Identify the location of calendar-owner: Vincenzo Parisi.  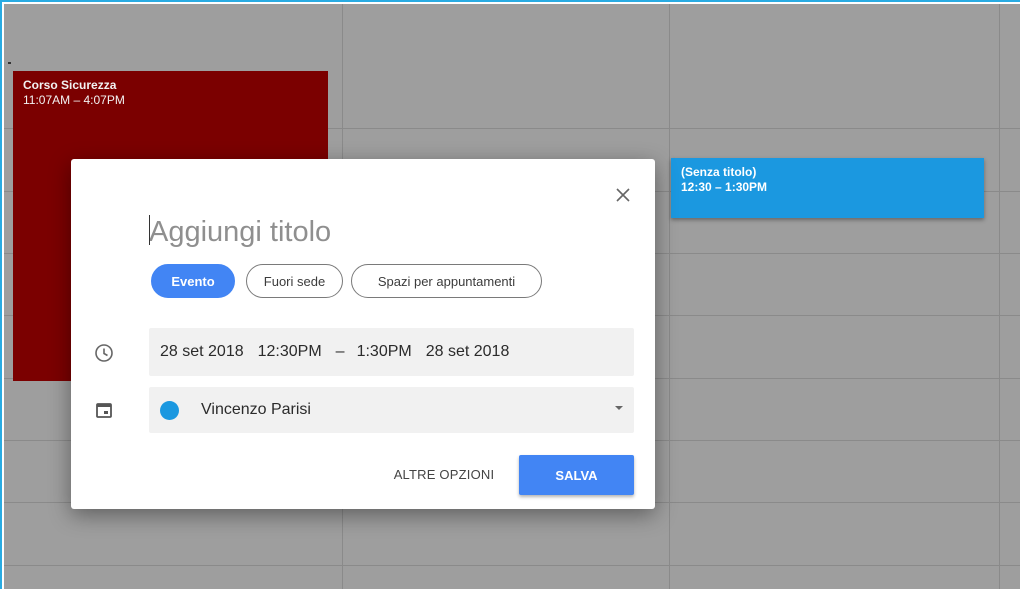
(256, 409).